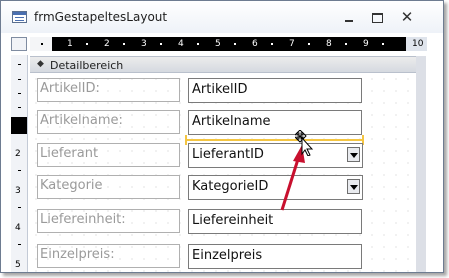  I want to click on annotation-arrow-icon, so click(292, 178).